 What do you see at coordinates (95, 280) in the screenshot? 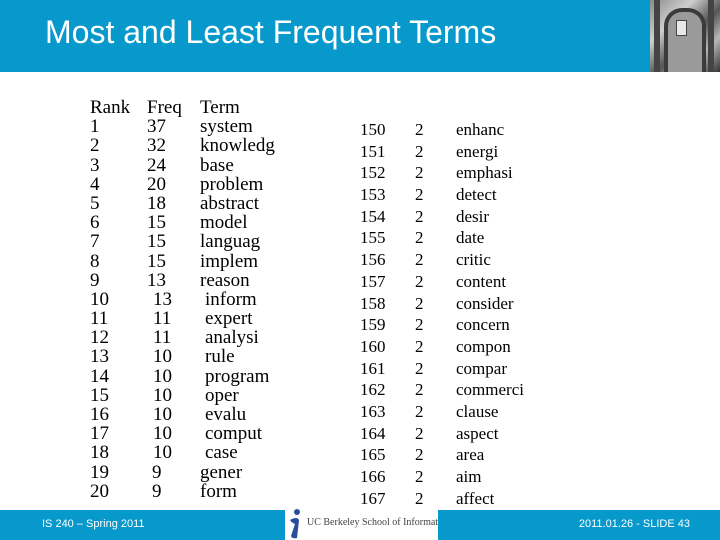
I see `rank-cell: 9` at bounding box center [95, 280].